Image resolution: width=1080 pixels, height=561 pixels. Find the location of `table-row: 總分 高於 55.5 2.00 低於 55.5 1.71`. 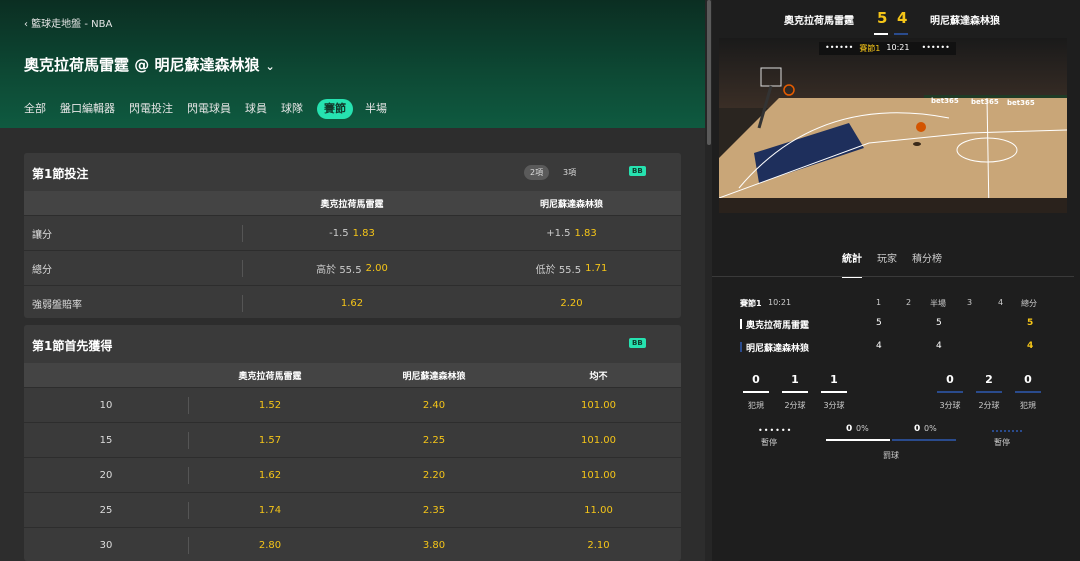

table-row: 總分 高於 55.5 2.00 低於 55.5 1.71 is located at coordinates (352, 267).